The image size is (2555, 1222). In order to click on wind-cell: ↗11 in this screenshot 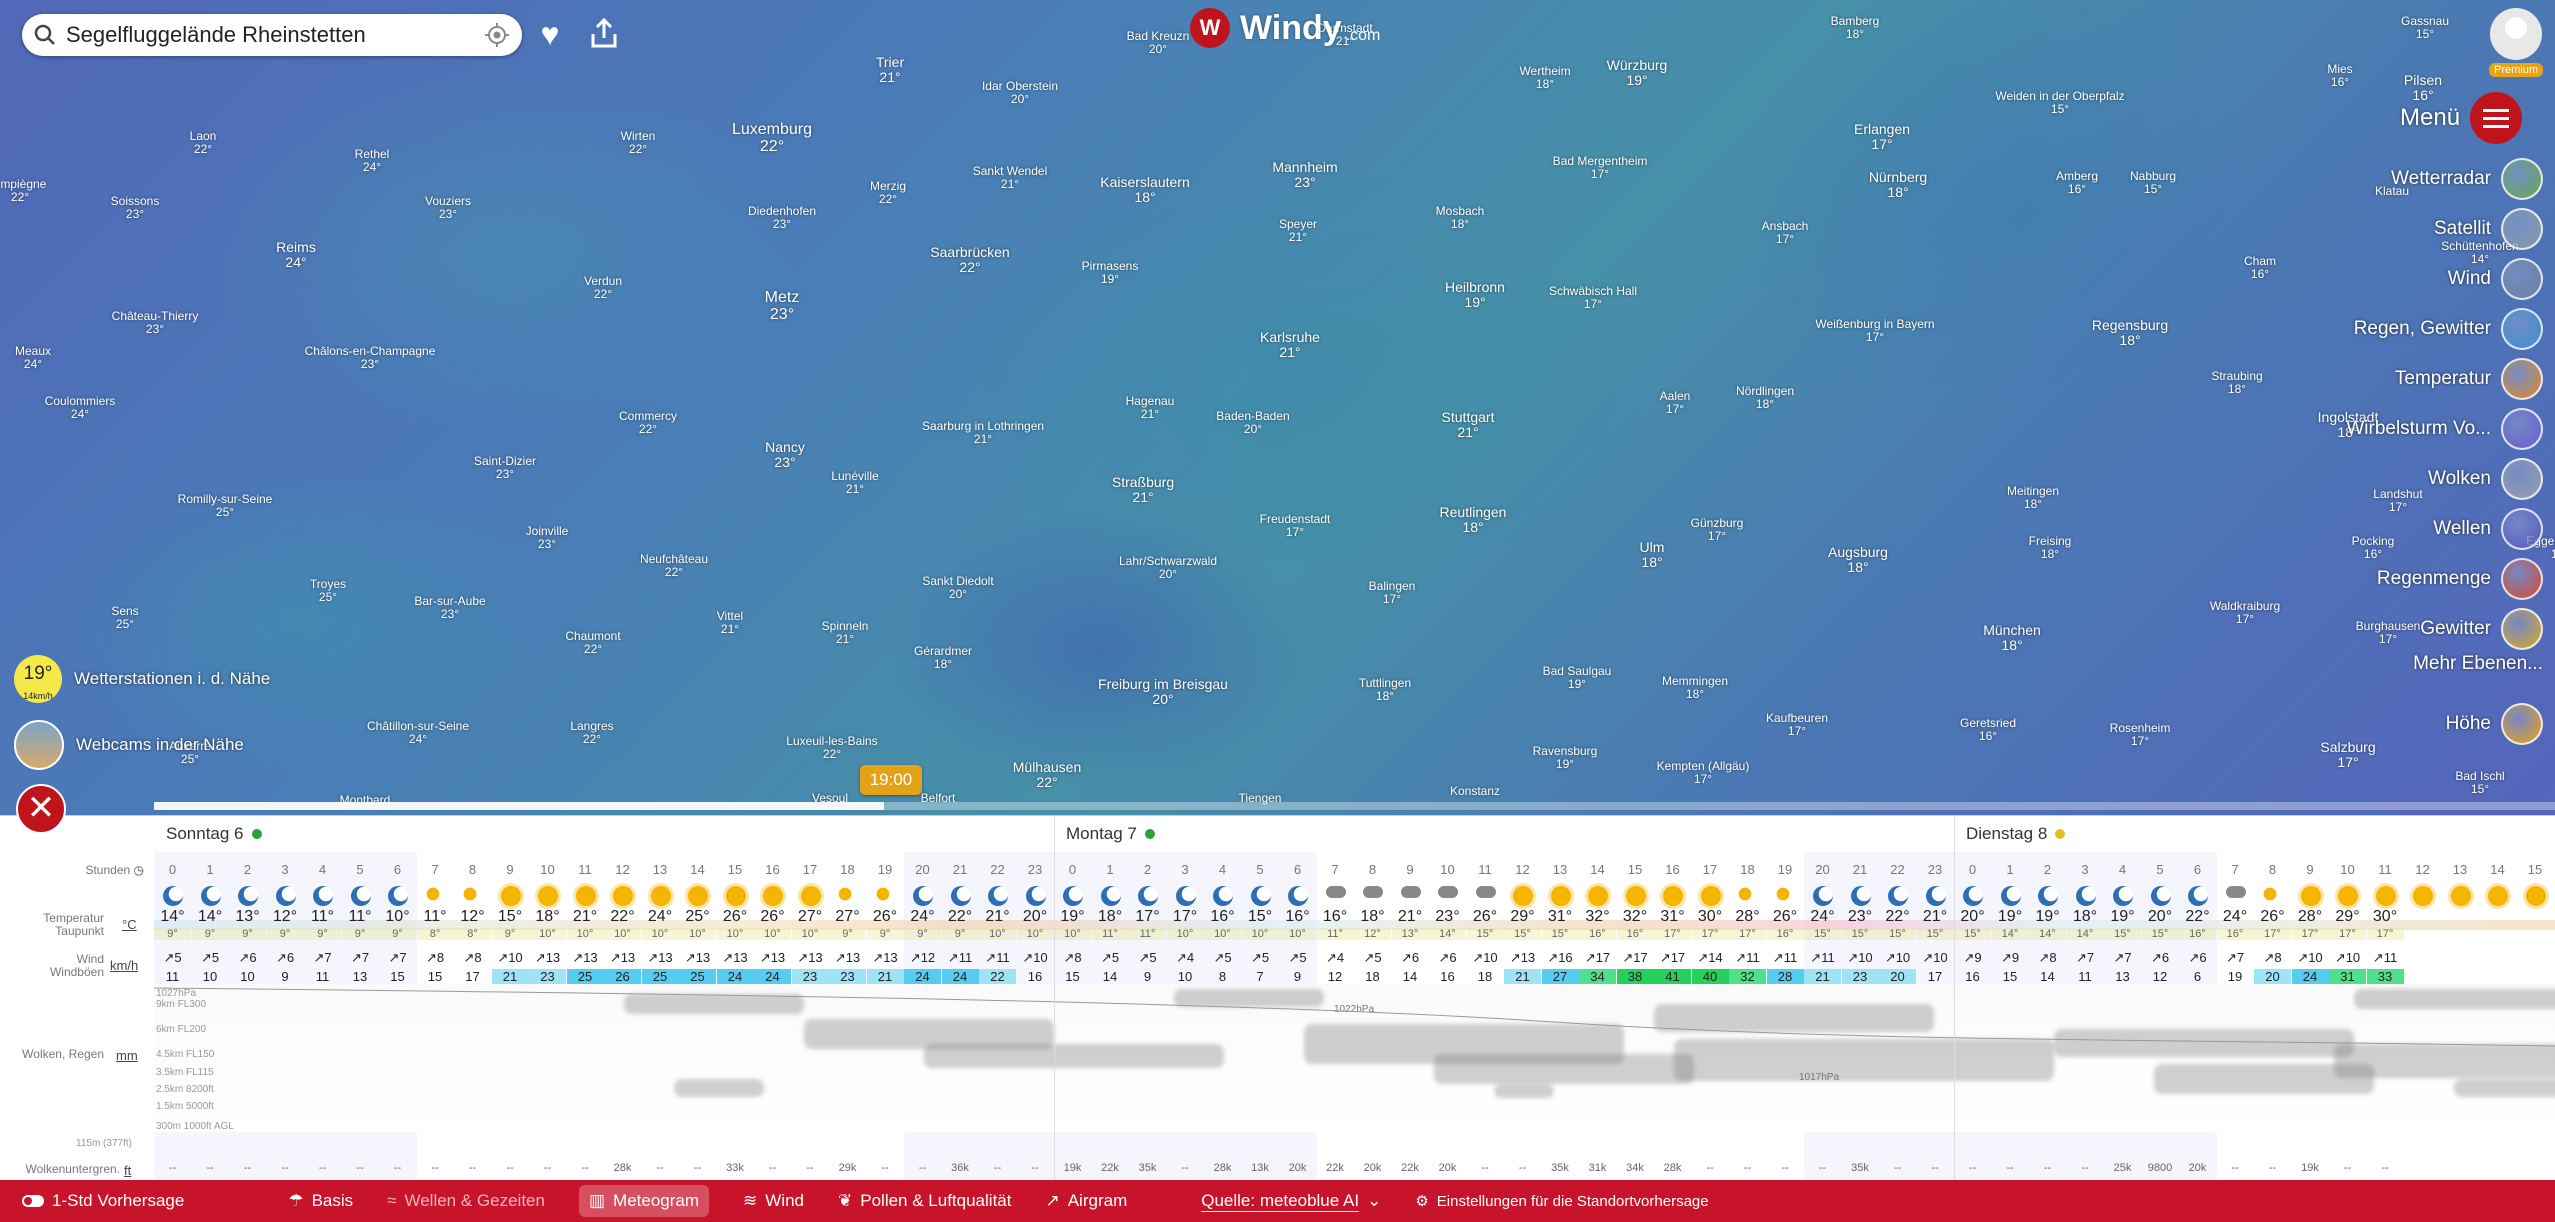, I will do `click(960, 957)`.